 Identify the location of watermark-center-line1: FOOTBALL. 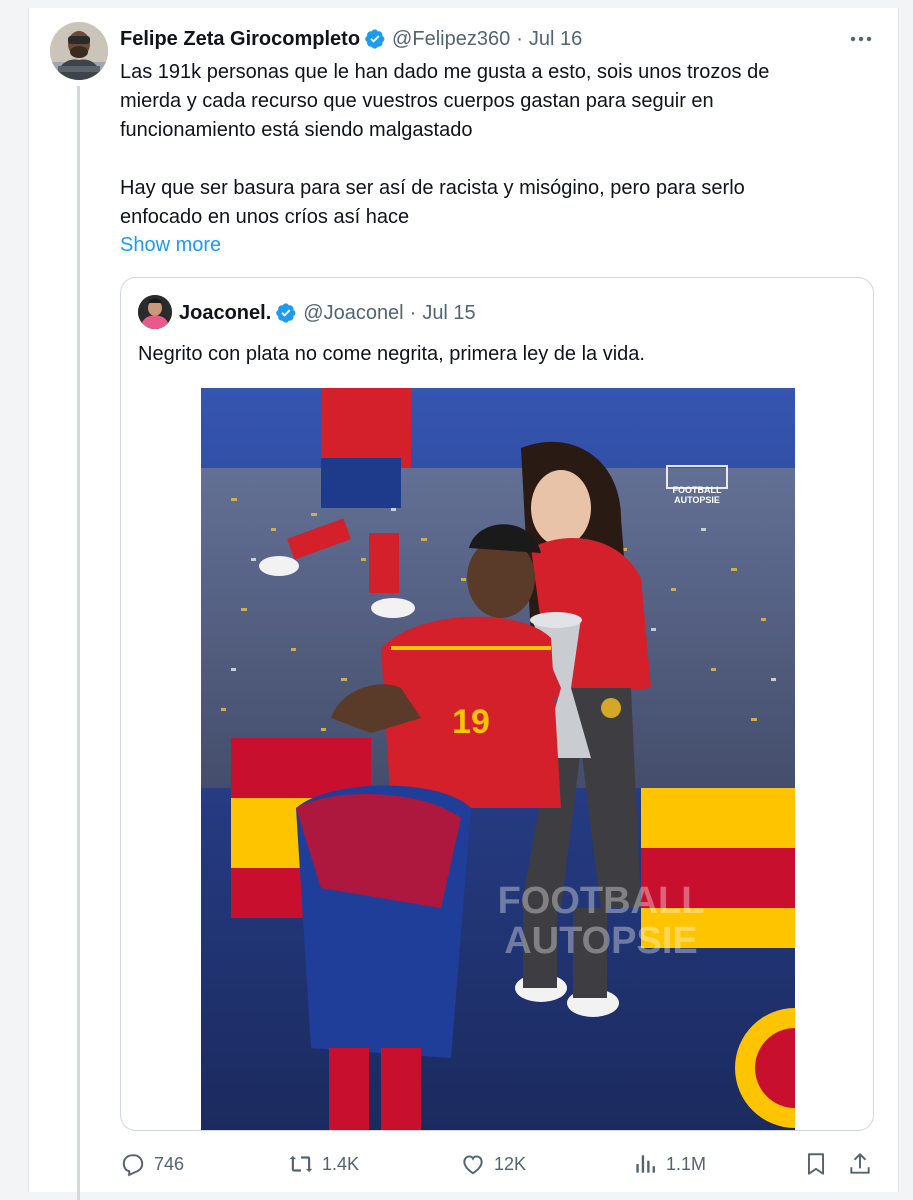
(601, 901).